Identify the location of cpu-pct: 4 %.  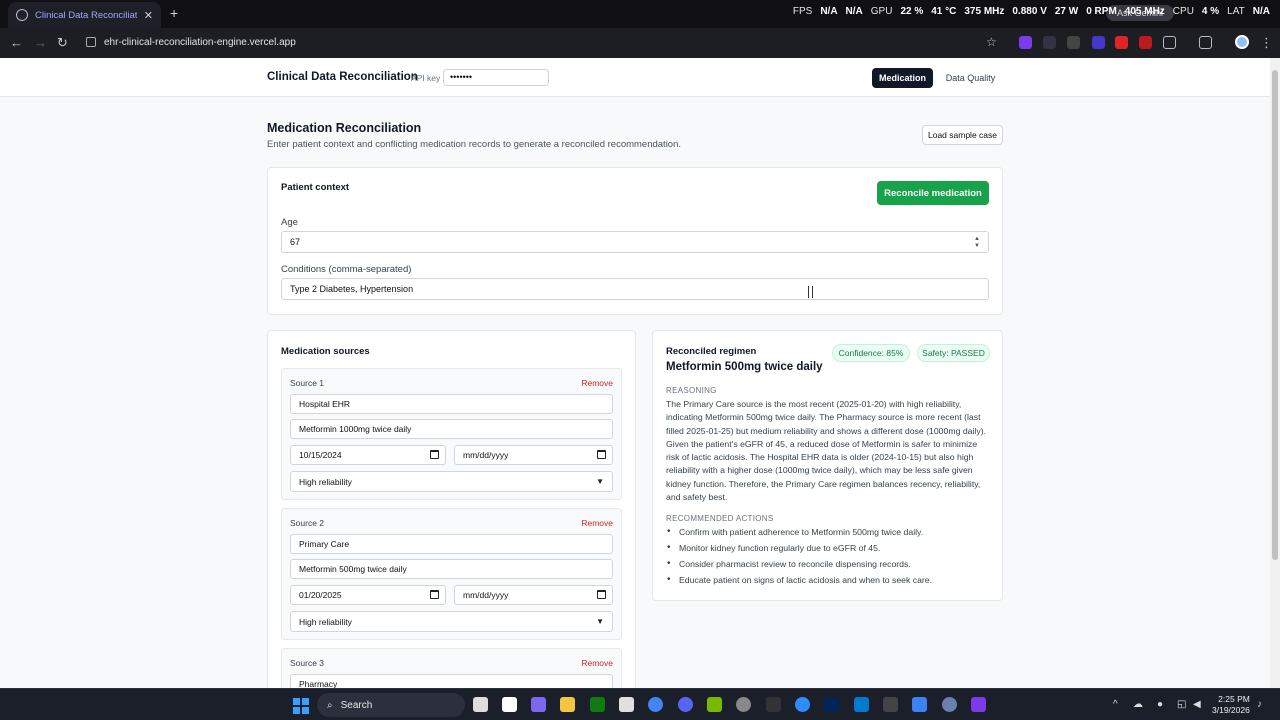
(1210, 11).